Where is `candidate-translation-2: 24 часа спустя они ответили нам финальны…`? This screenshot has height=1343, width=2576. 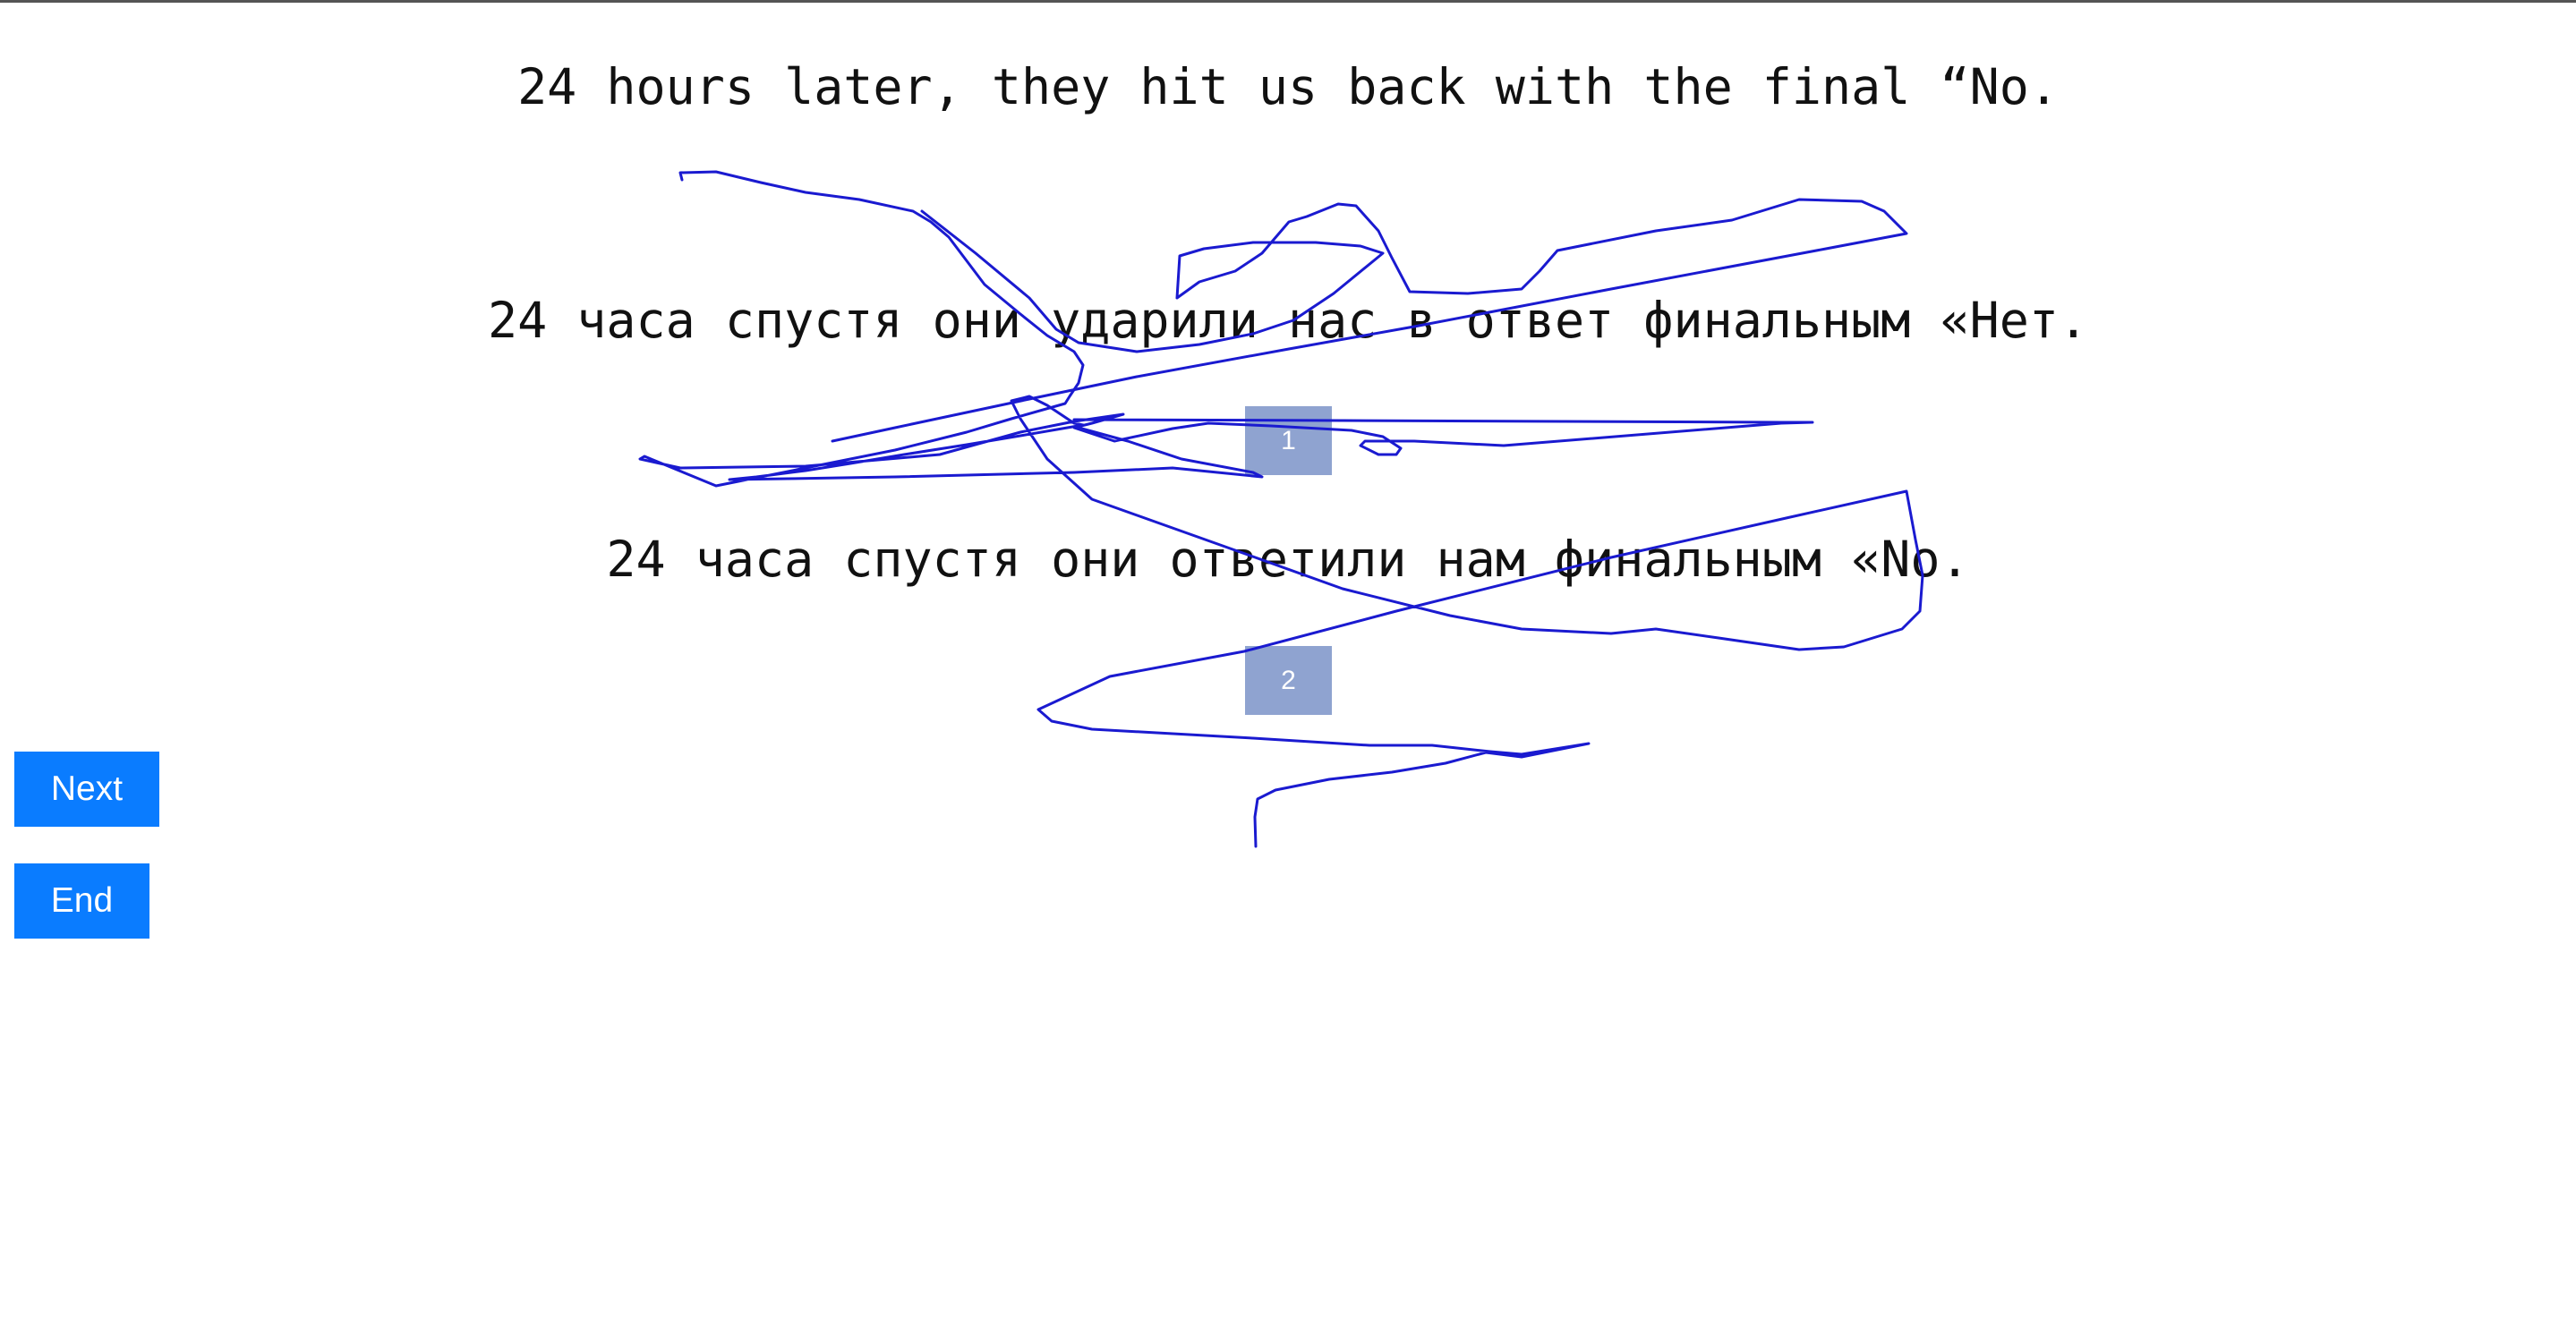
candidate-translation-2: 24 часа спустя они ответили нам финальны… is located at coordinates (1288, 559).